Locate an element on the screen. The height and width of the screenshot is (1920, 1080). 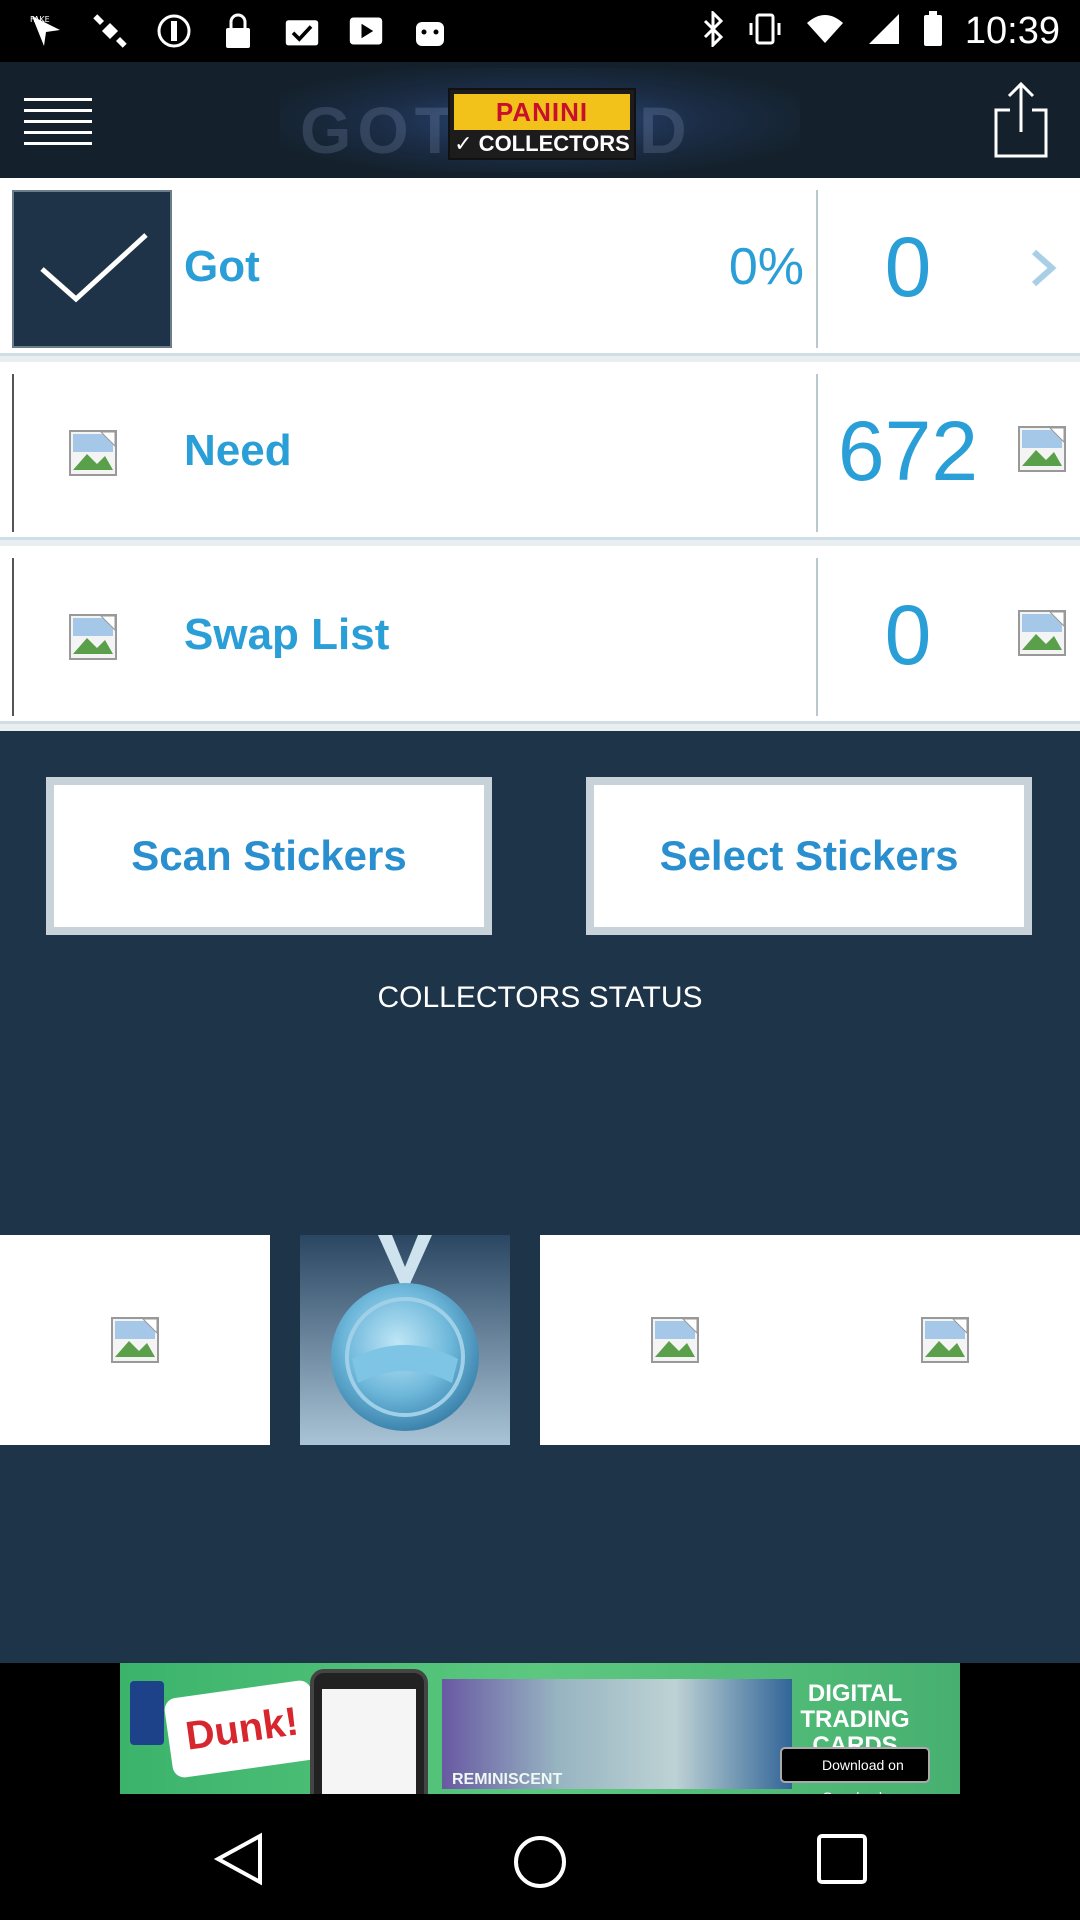
status-bar: FAKE 10:39 is located at coordinates (540, 31).